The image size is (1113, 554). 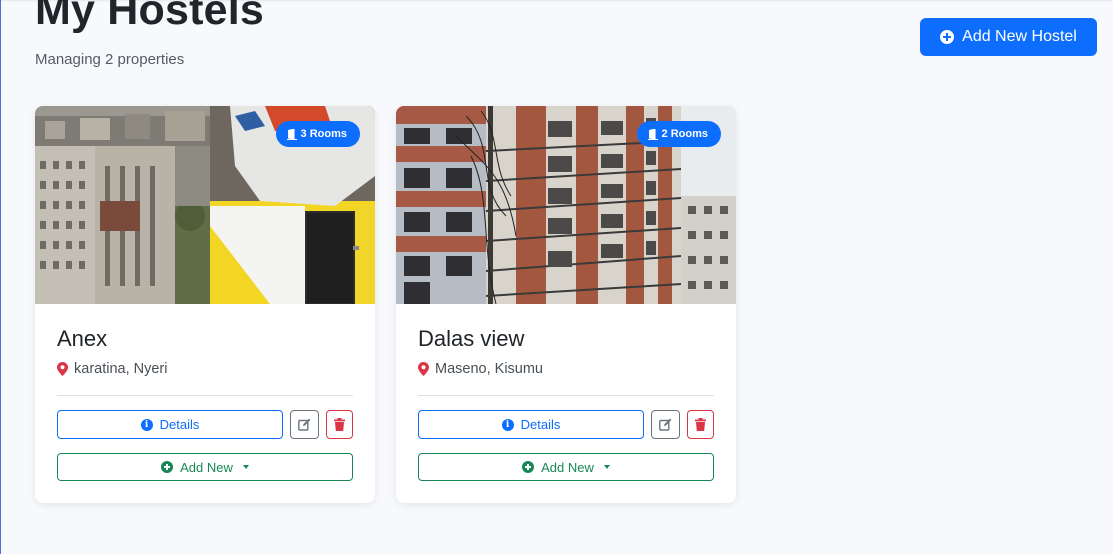 I want to click on add-new-hostel-label: Add New Hostel, so click(x=1019, y=36).